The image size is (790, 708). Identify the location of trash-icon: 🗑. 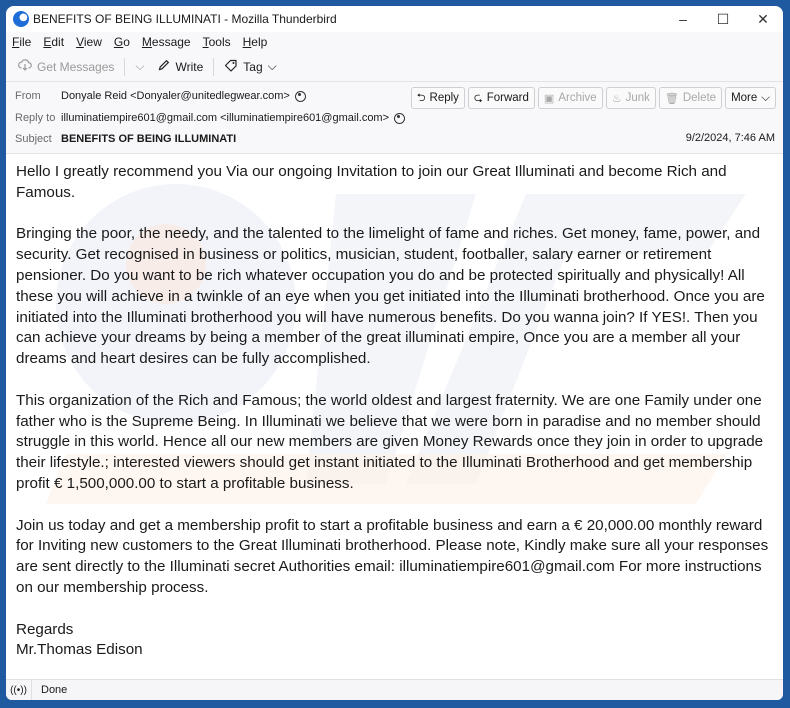
(671, 98).